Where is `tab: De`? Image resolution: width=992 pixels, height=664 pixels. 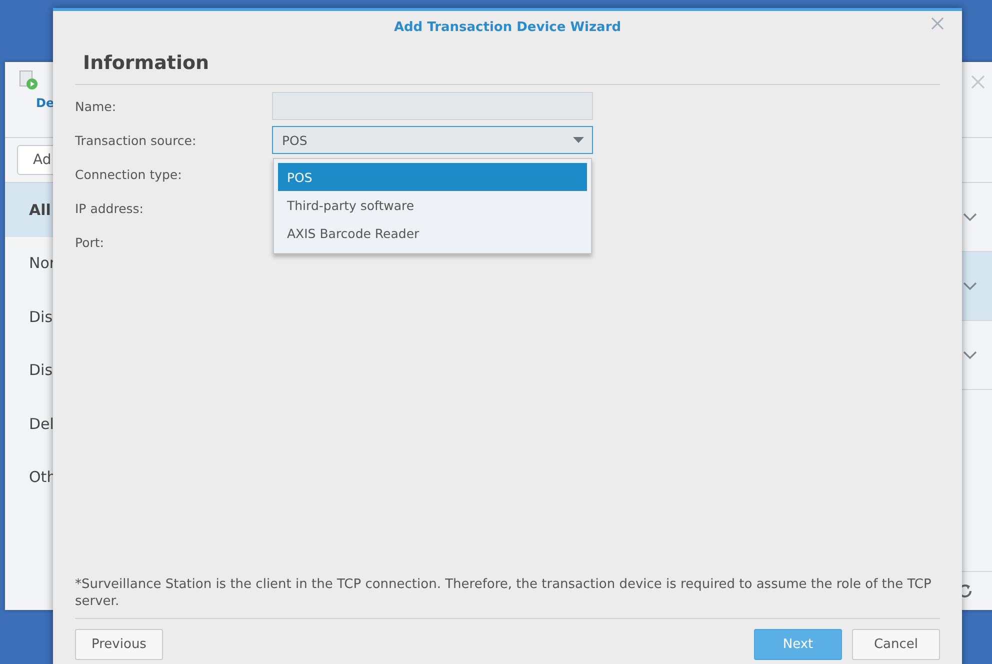
tab: De is located at coordinates (45, 103).